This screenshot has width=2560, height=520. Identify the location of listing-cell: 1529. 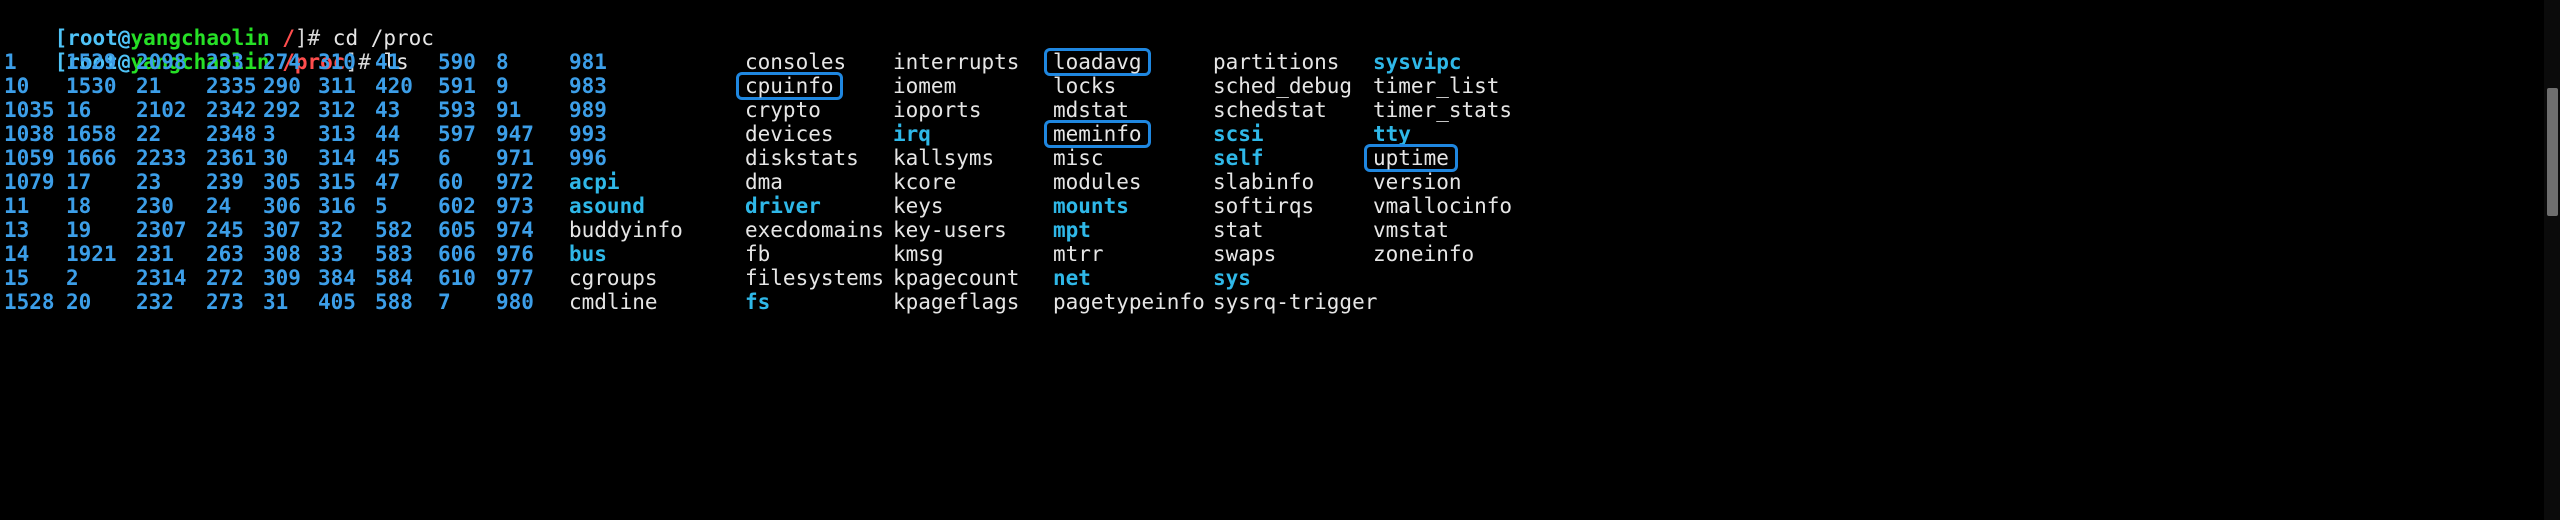
(101, 62).